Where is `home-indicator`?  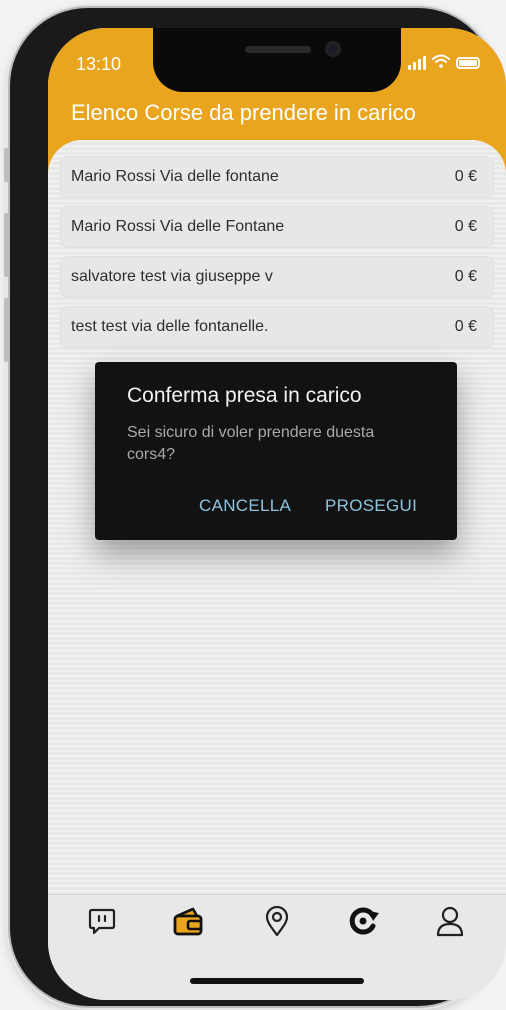 home-indicator is located at coordinates (277, 981).